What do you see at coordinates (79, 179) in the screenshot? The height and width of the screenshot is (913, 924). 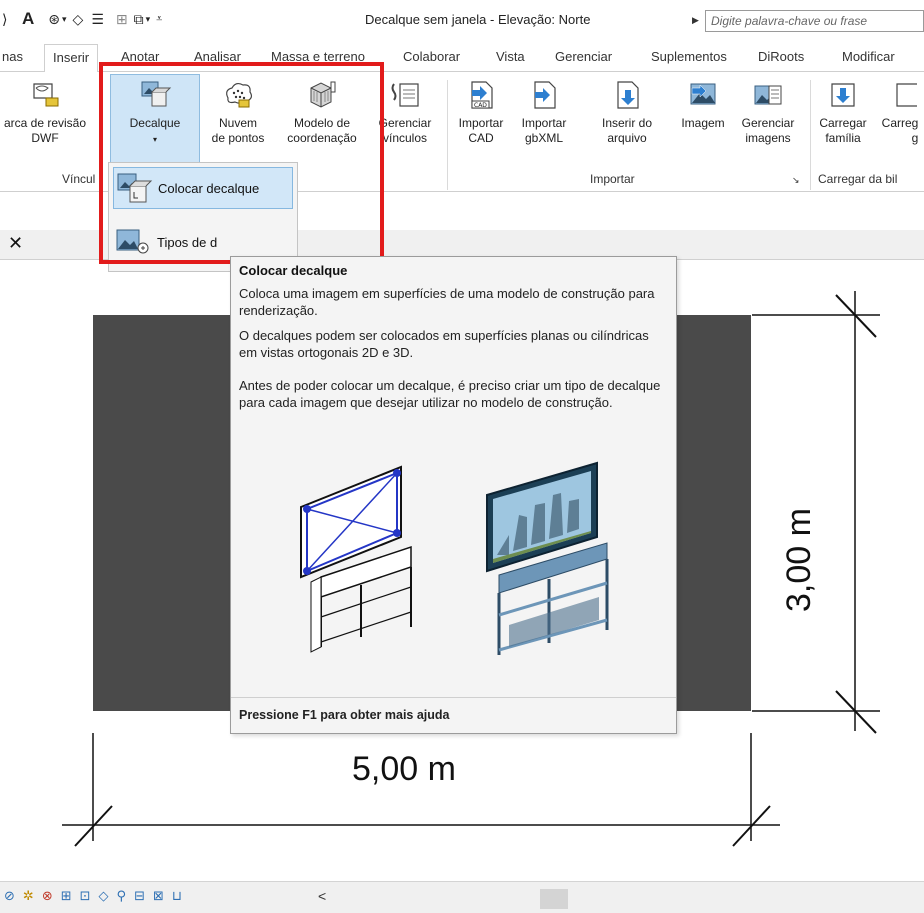 I see `panel-label-link: Víncul` at bounding box center [79, 179].